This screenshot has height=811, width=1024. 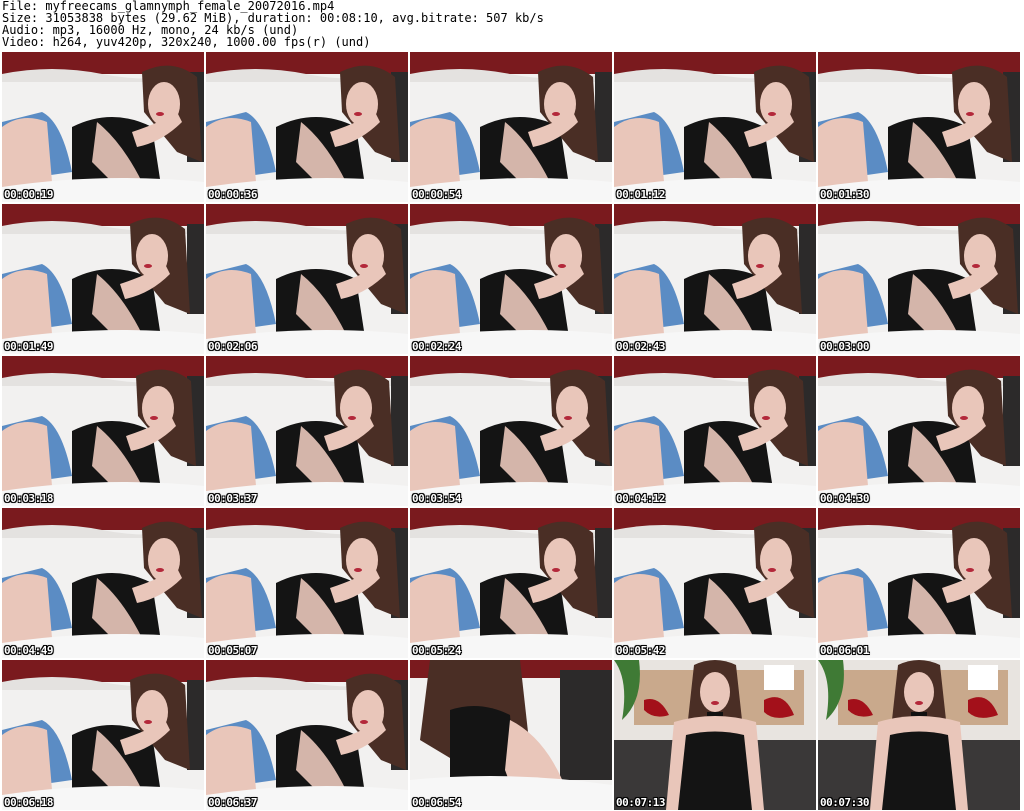 I want to click on thumbnail-timestamp: 00:03:37, so click(x=232, y=498).